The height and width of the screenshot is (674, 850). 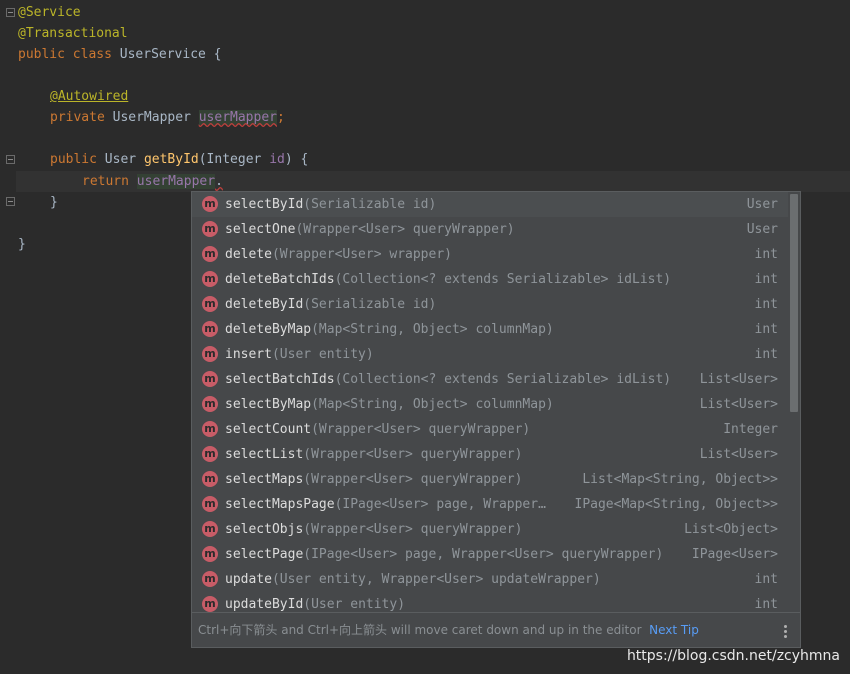 I want to click on annotation: @Service, so click(x=49, y=12).